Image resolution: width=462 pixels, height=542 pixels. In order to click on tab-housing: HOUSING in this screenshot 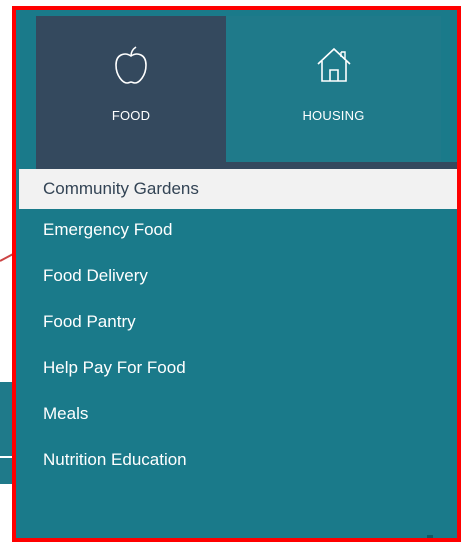, I will do `click(333, 89)`.